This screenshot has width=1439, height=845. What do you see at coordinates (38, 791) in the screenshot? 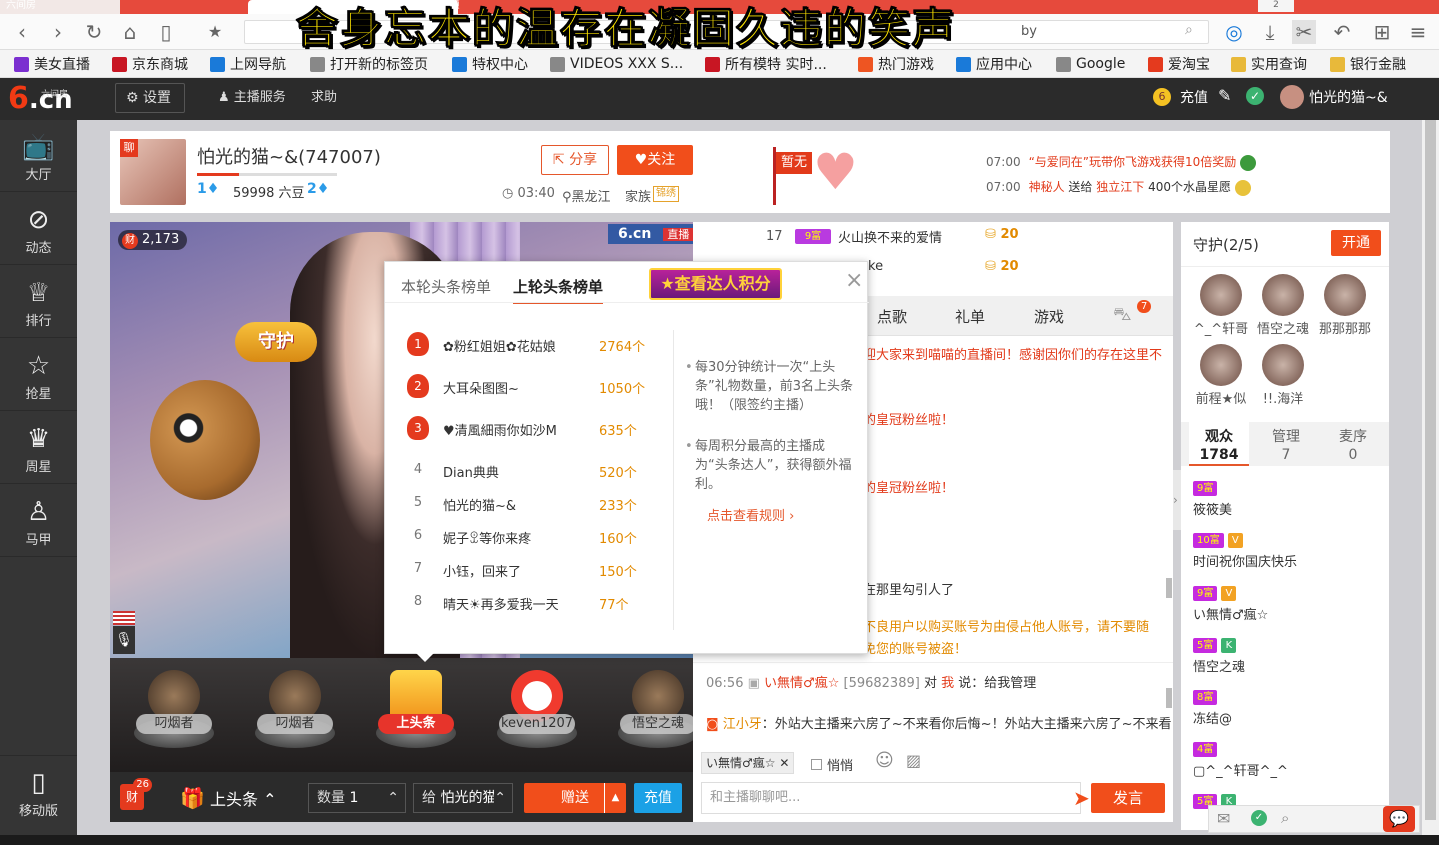
I see `sidebar-item-mobile: ▯ 移动版` at bounding box center [38, 791].